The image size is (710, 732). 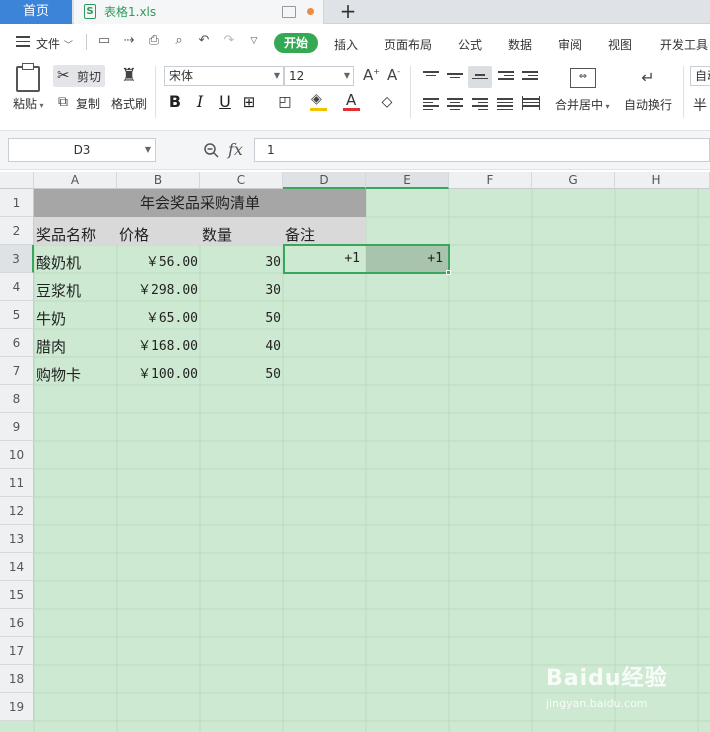 I want to click on row-header-19: 19, so click(x=17, y=707).